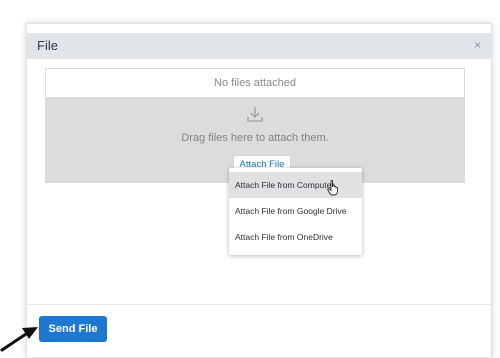 The height and width of the screenshot is (358, 500). Describe the element at coordinates (477, 45) in the screenshot. I see `close-icon: ×` at that location.